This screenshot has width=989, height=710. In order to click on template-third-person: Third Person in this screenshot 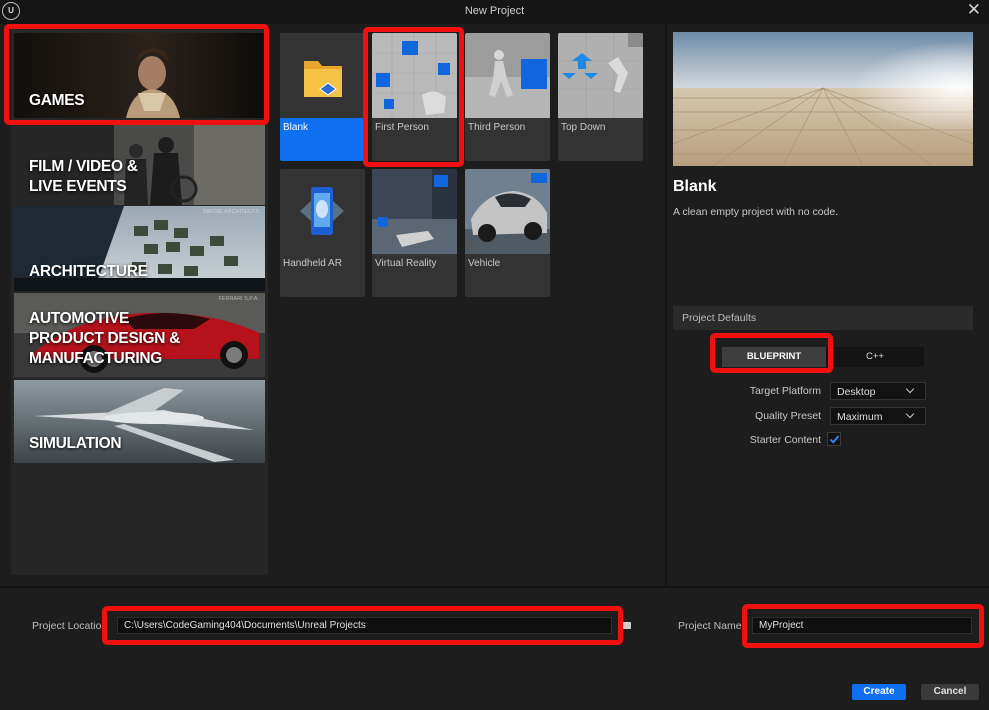, I will do `click(507, 97)`.